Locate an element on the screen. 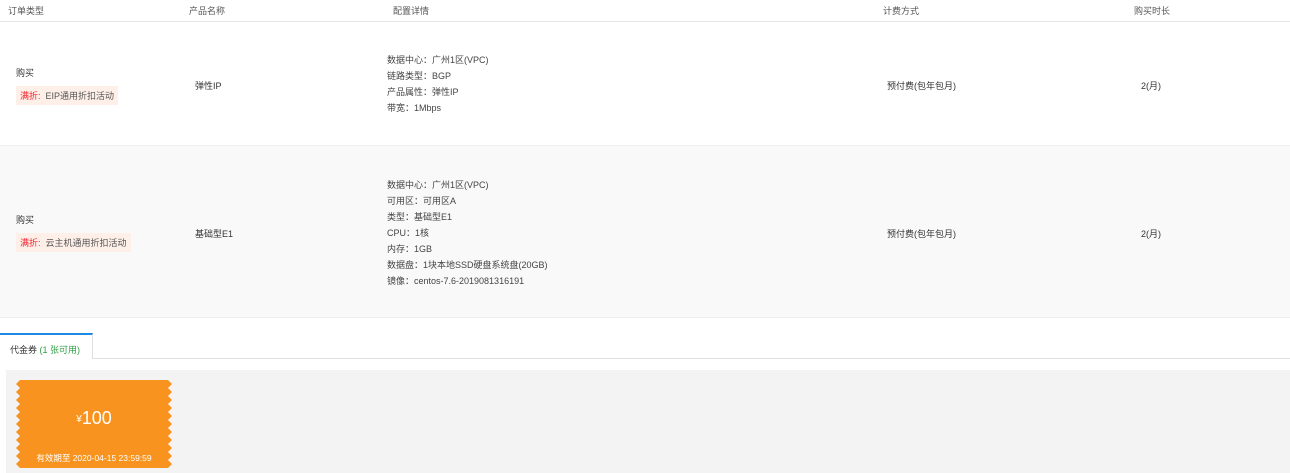 This screenshot has width=1290, height=473. tab-vouchers: 代金券 (1 张可用) is located at coordinates (46, 346).